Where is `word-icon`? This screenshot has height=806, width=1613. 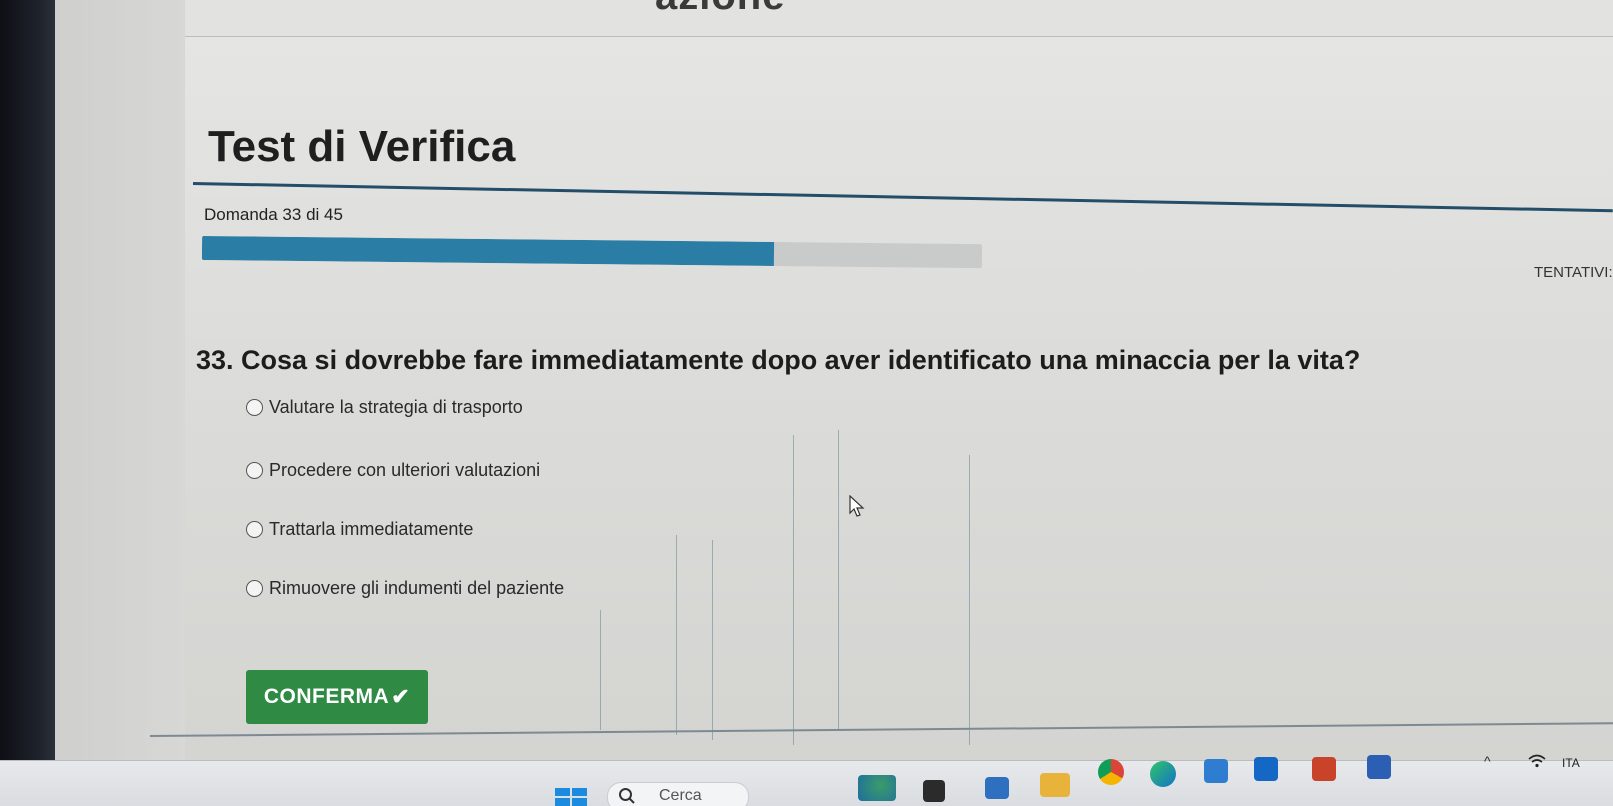
word-icon is located at coordinates (1379, 767).